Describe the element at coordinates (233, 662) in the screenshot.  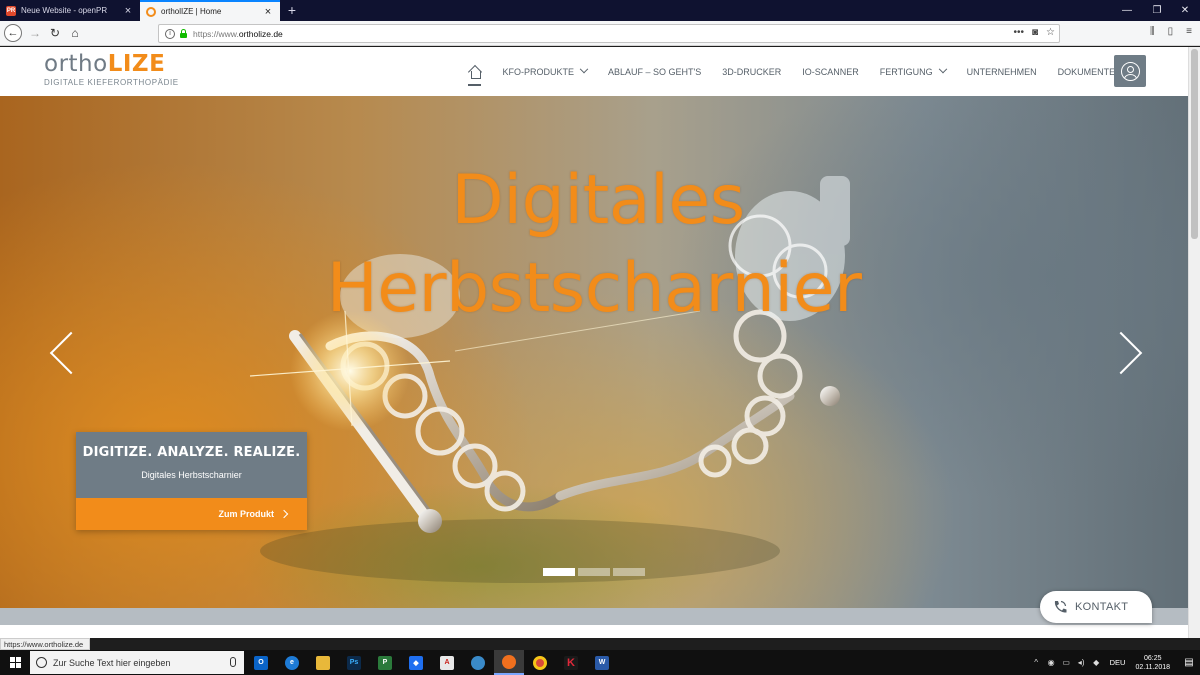
I see `microphone-icon` at that location.